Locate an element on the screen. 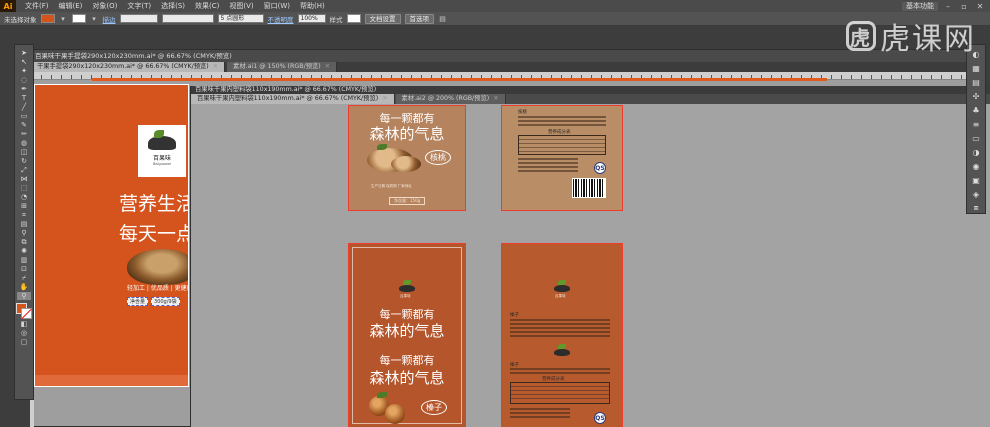  swatches-panel-icon: ▤ is located at coordinates (976, 82).